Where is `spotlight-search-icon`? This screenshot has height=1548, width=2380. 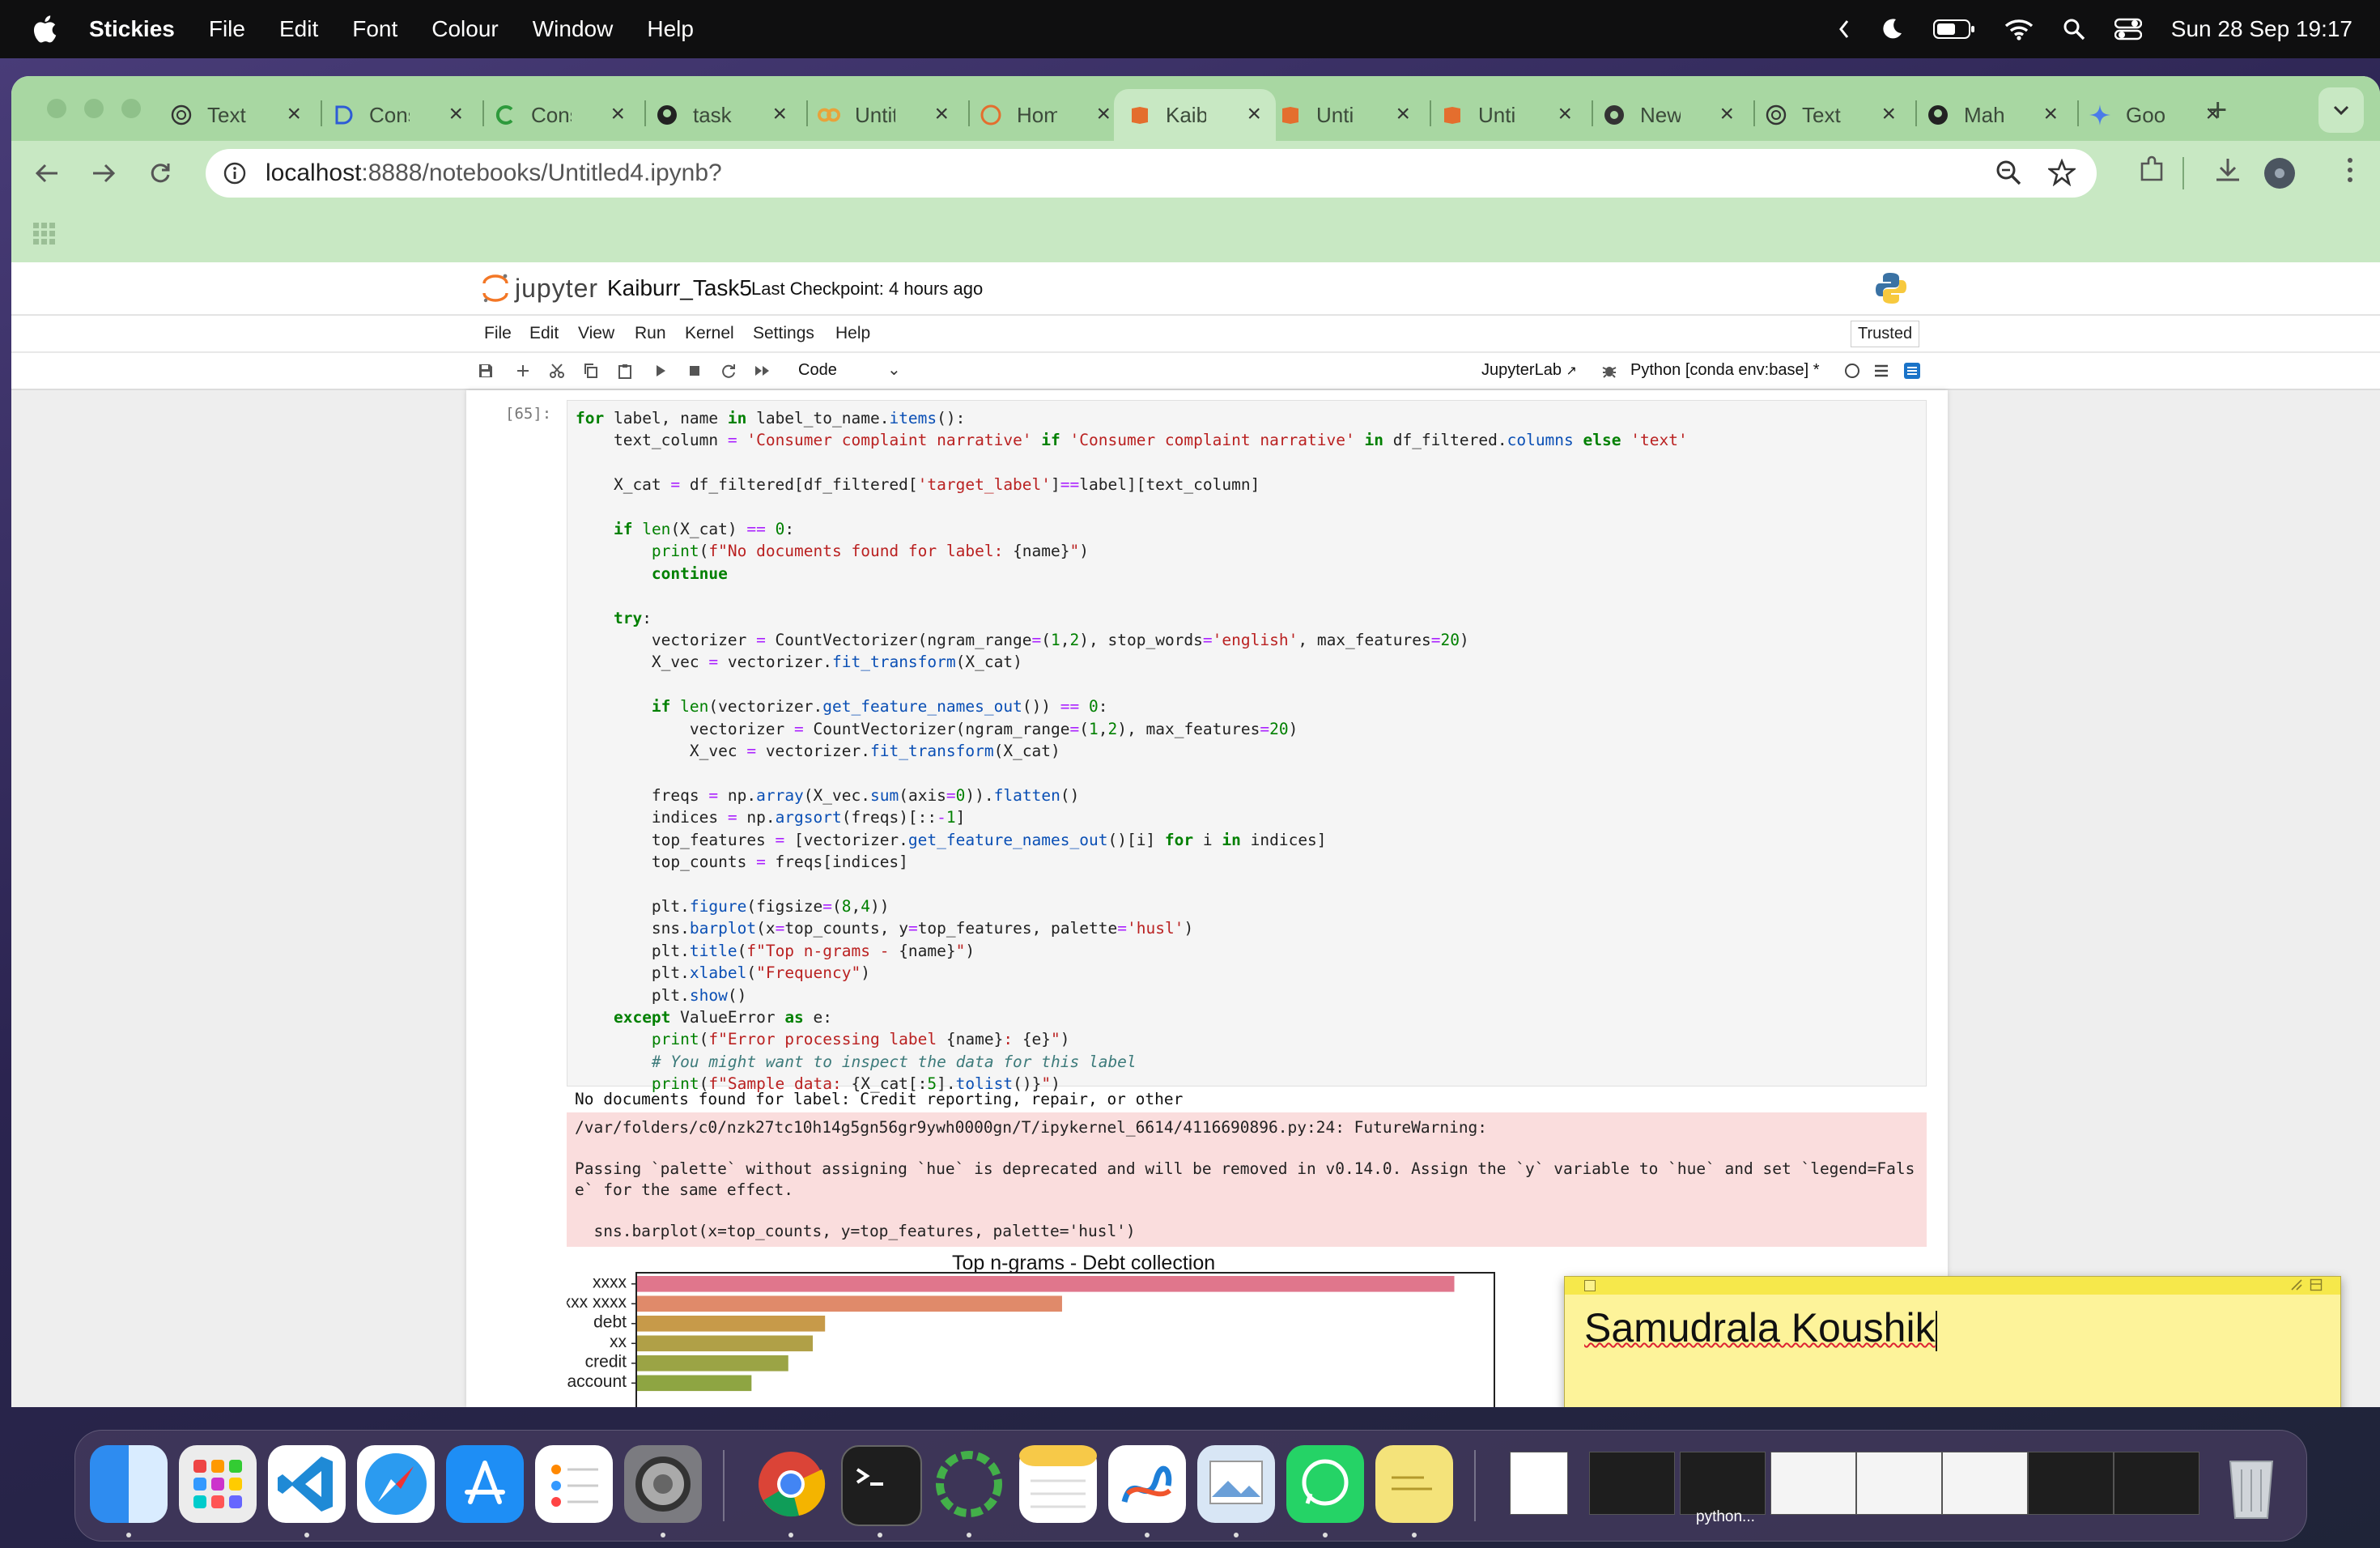 spotlight-search-icon is located at coordinates (2074, 29).